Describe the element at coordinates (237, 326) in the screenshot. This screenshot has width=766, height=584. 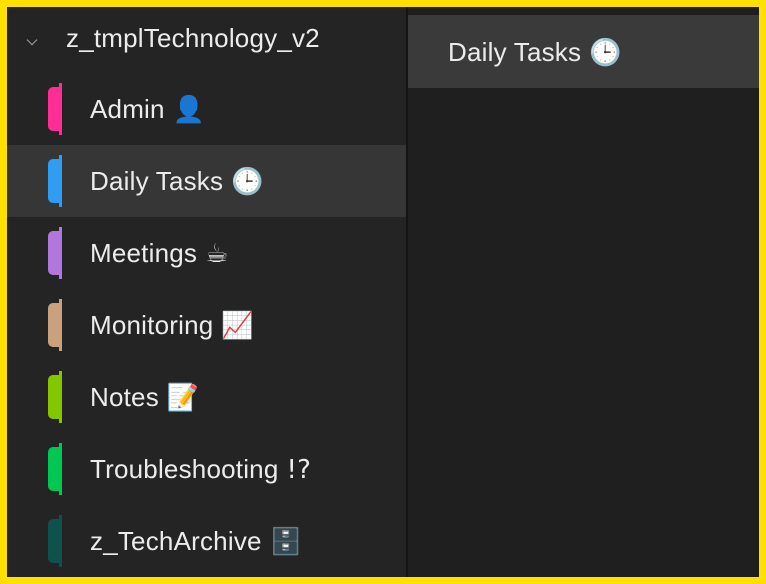
I see `chart-up-icon: 📈` at that location.